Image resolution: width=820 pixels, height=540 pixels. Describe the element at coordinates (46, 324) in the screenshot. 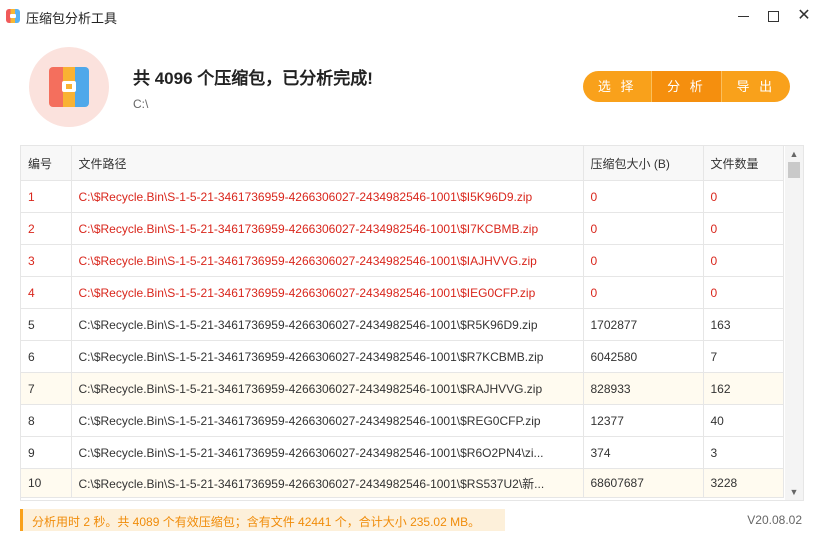

I see `cell-id: 5` at that location.